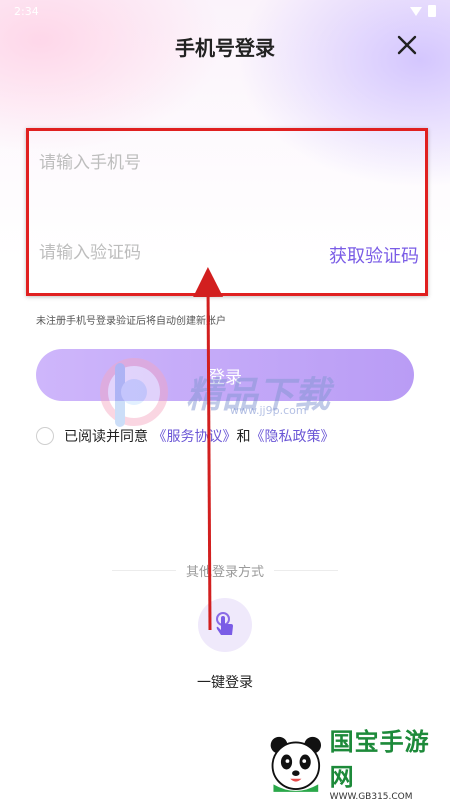  I want to click on header: 手机号登录, so click(225, 46).